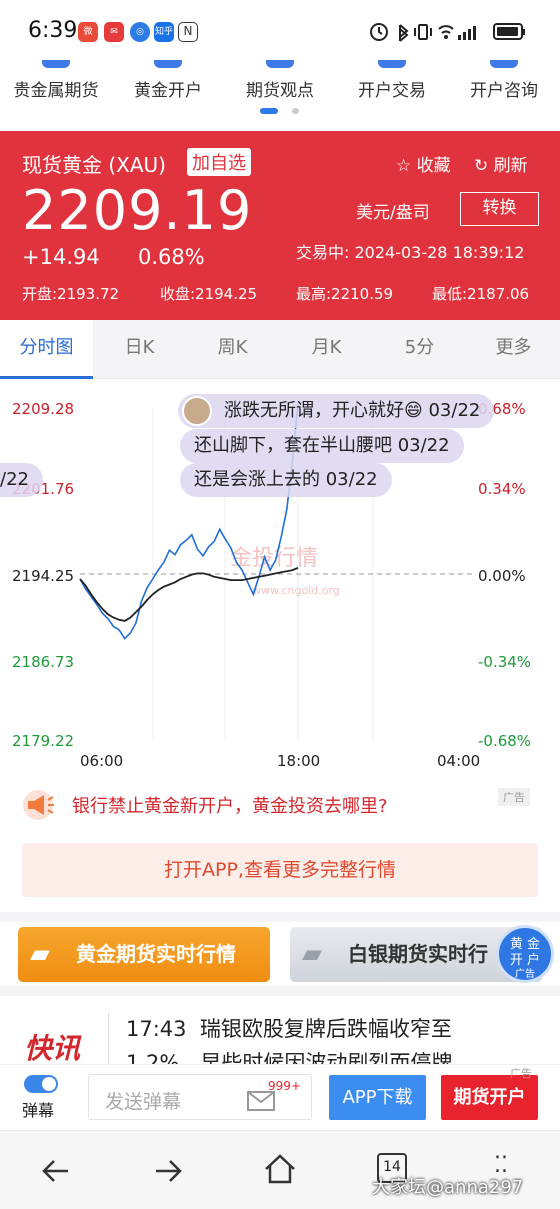 The width and height of the screenshot is (560, 1209). I want to click on ad-text: 银行禁止黄金新开户，黄金投资去哪里?, so click(230, 806).